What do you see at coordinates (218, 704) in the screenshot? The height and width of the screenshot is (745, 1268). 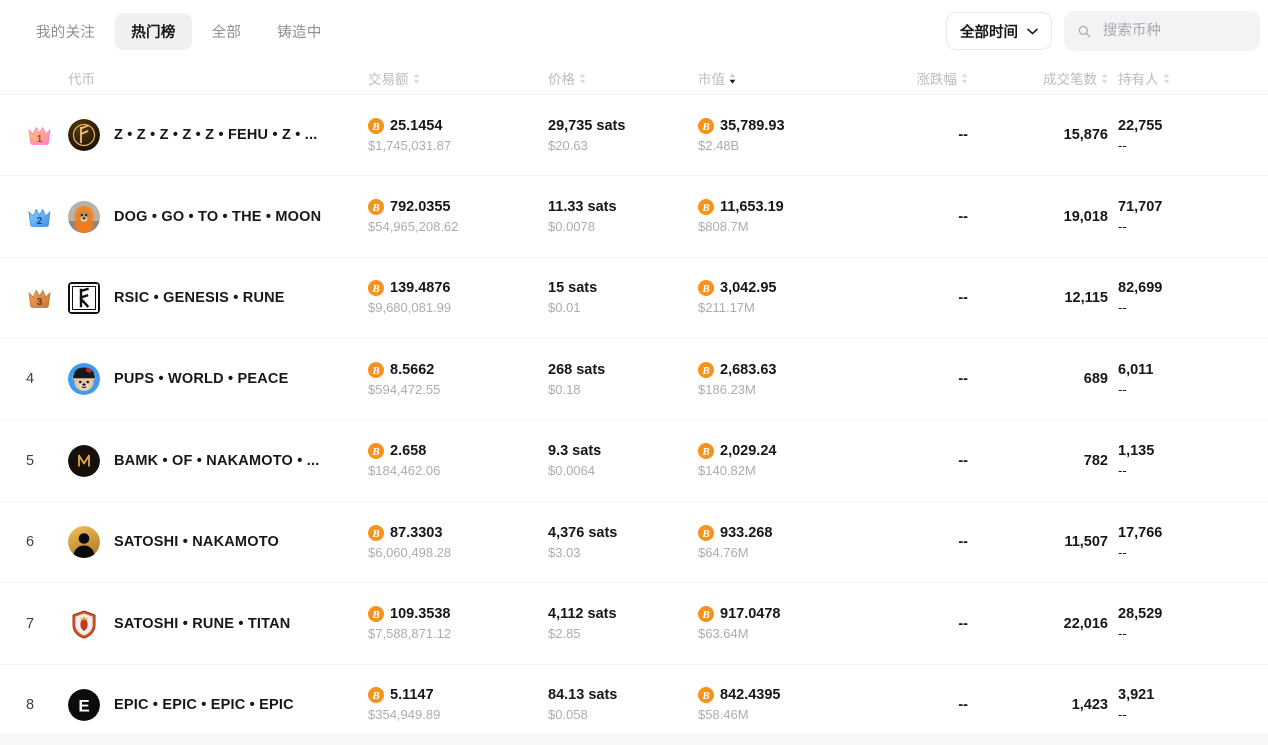 I see `token-cell: E EPIC • EPIC • EPIC • EPIC` at bounding box center [218, 704].